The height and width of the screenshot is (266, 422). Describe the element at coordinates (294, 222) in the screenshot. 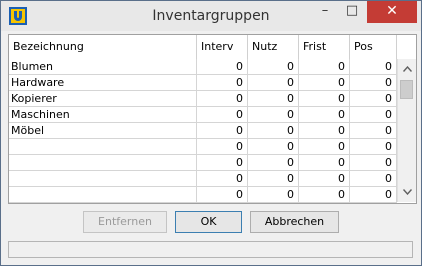

I see `cancel-button: Abbrechen` at that location.